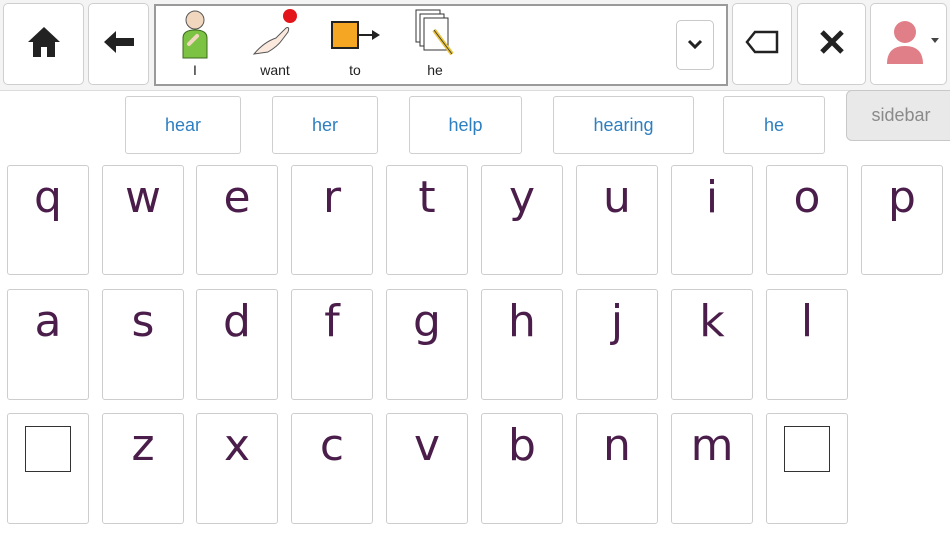 This screenshot has height=534, width=950. I want to click on message-symbol-want: want, so click(275, 46).